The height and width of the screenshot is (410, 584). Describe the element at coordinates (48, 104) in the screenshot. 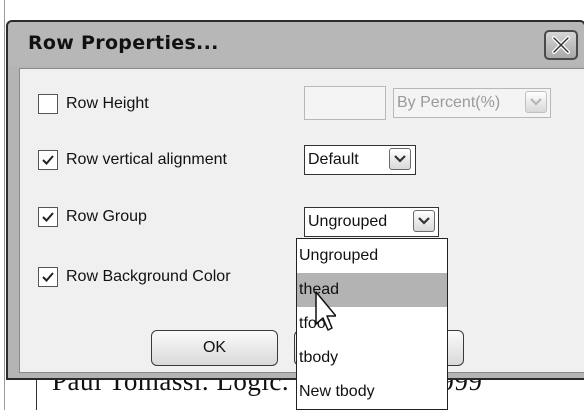

I see `row-height-checkbox` at that location.